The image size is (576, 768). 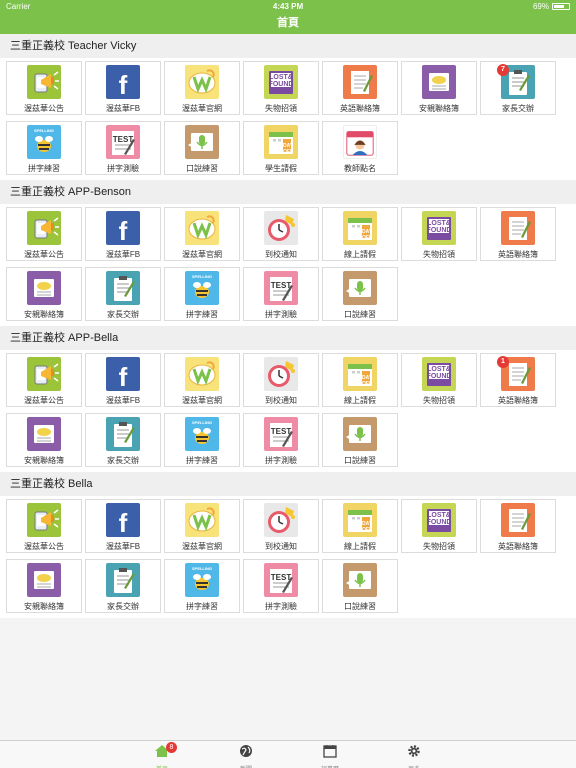 I want to click on status-bar: Carrier 4:43 PM 69%, so click(x=288, y=6).